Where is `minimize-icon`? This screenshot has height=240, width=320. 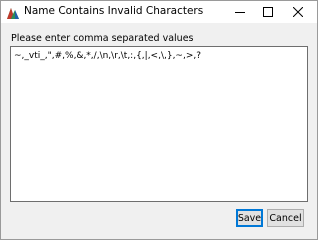
minimize-icon is located at coordinates (240, 12).